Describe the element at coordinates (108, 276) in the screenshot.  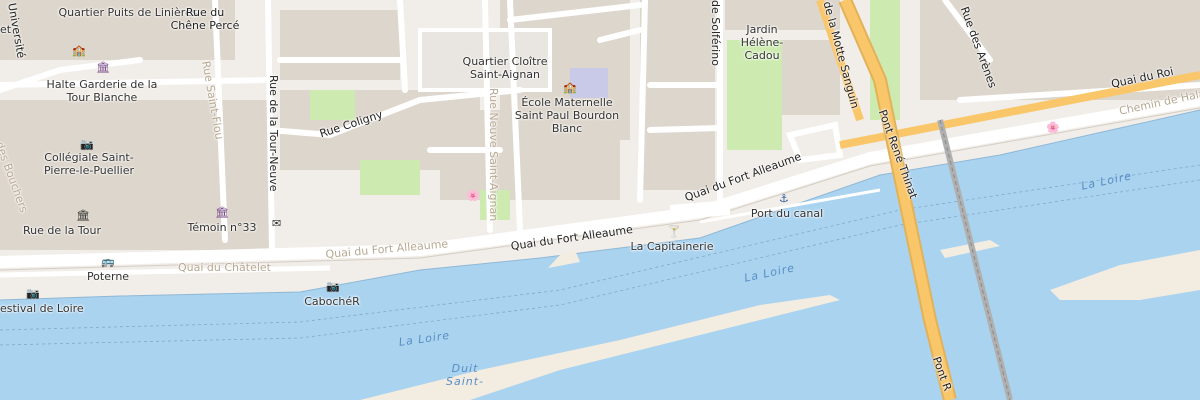
I see `poi-poterne: Poterne` at that location.